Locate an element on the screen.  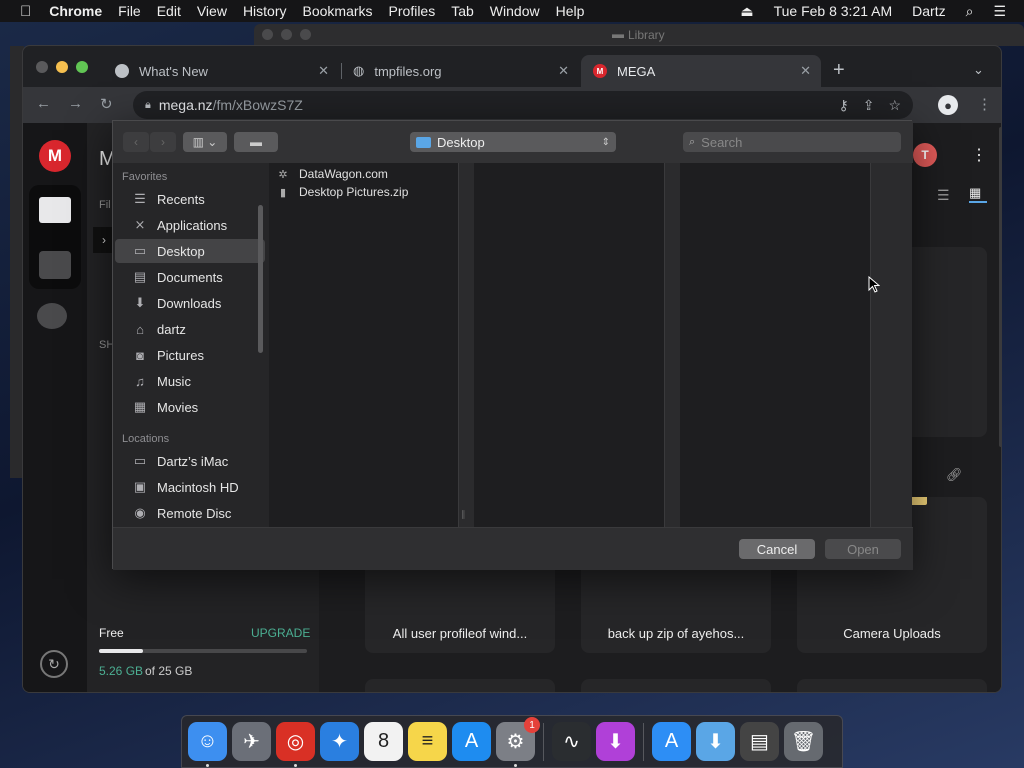
bg-minimize-button is located at coordinates (286, 34).